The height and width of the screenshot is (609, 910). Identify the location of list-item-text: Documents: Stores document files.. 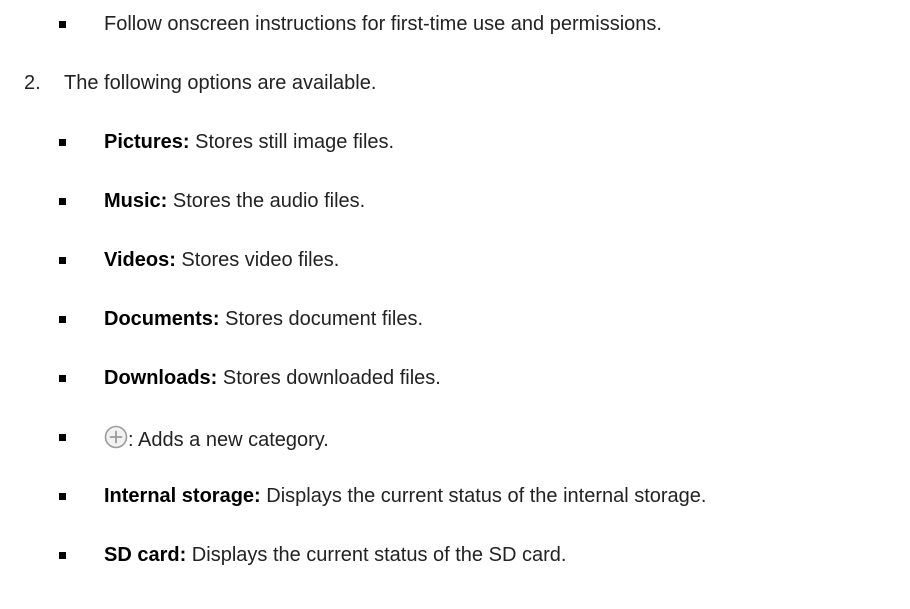
(263, 319).